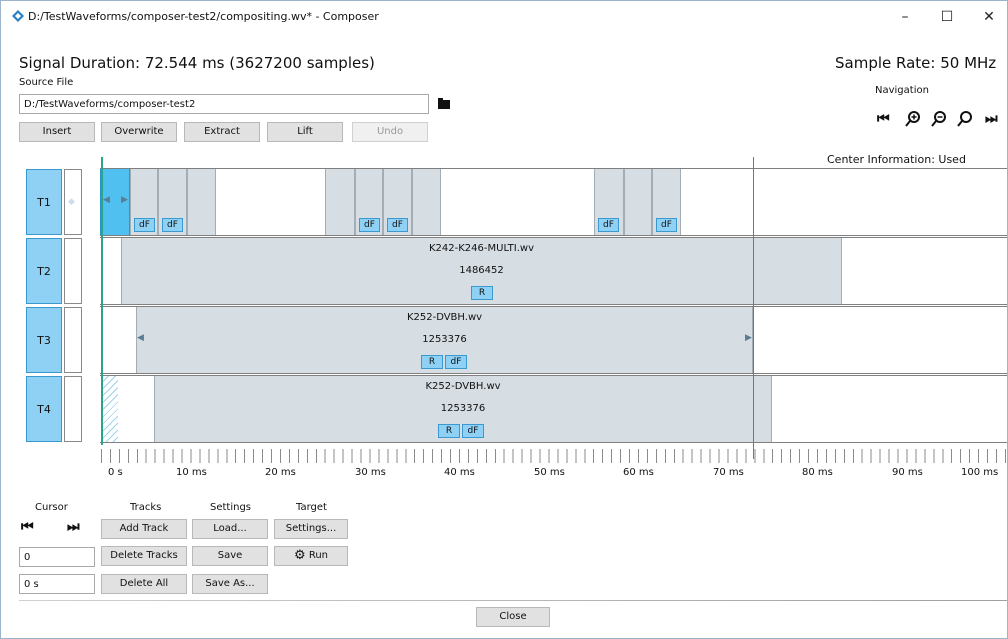  What do you see at coordinates (913, 119) in the screenshot?
I see `zoom-in-icon` at bounding box center [913, 119].